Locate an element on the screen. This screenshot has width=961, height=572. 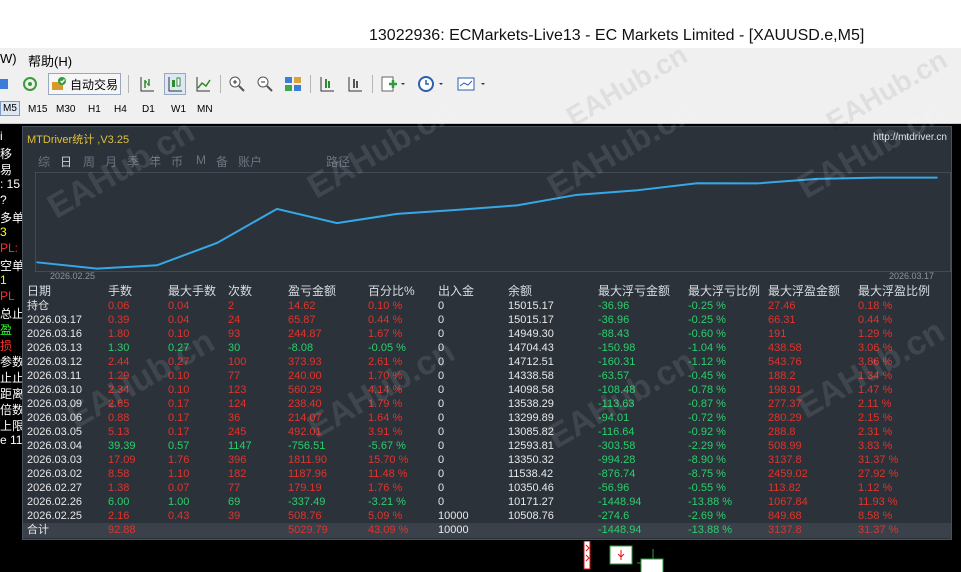
zoom-out-icon is located at coordinates (265, 84).